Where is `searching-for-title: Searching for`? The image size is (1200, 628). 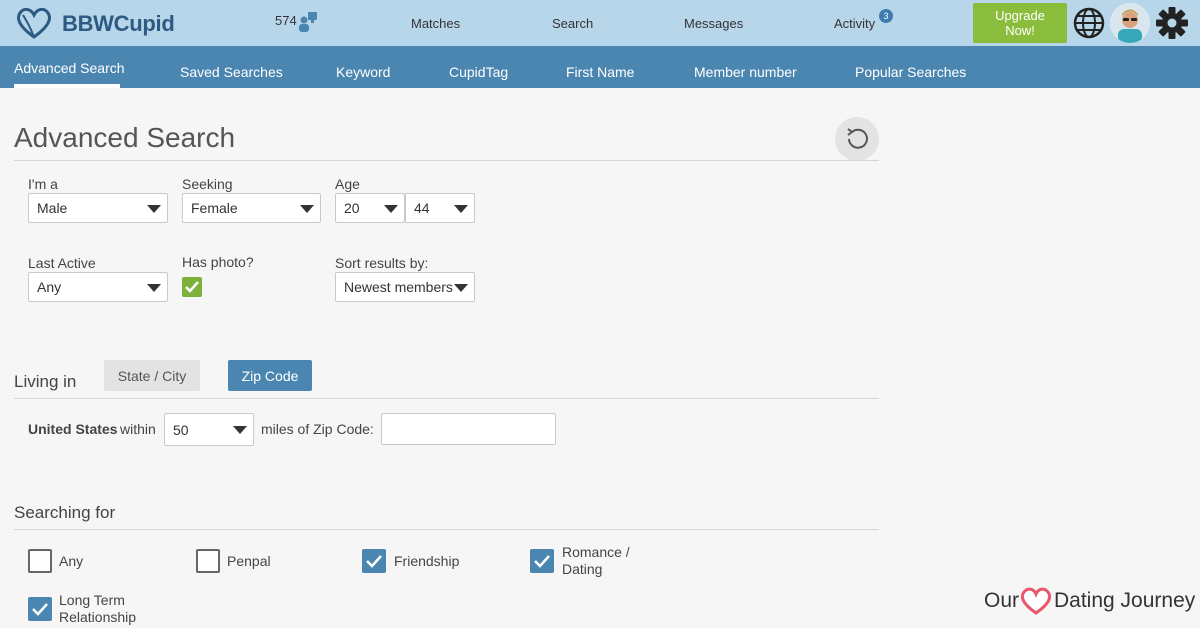 searching-for-title: Searching for is located at coordinates (65, 512).